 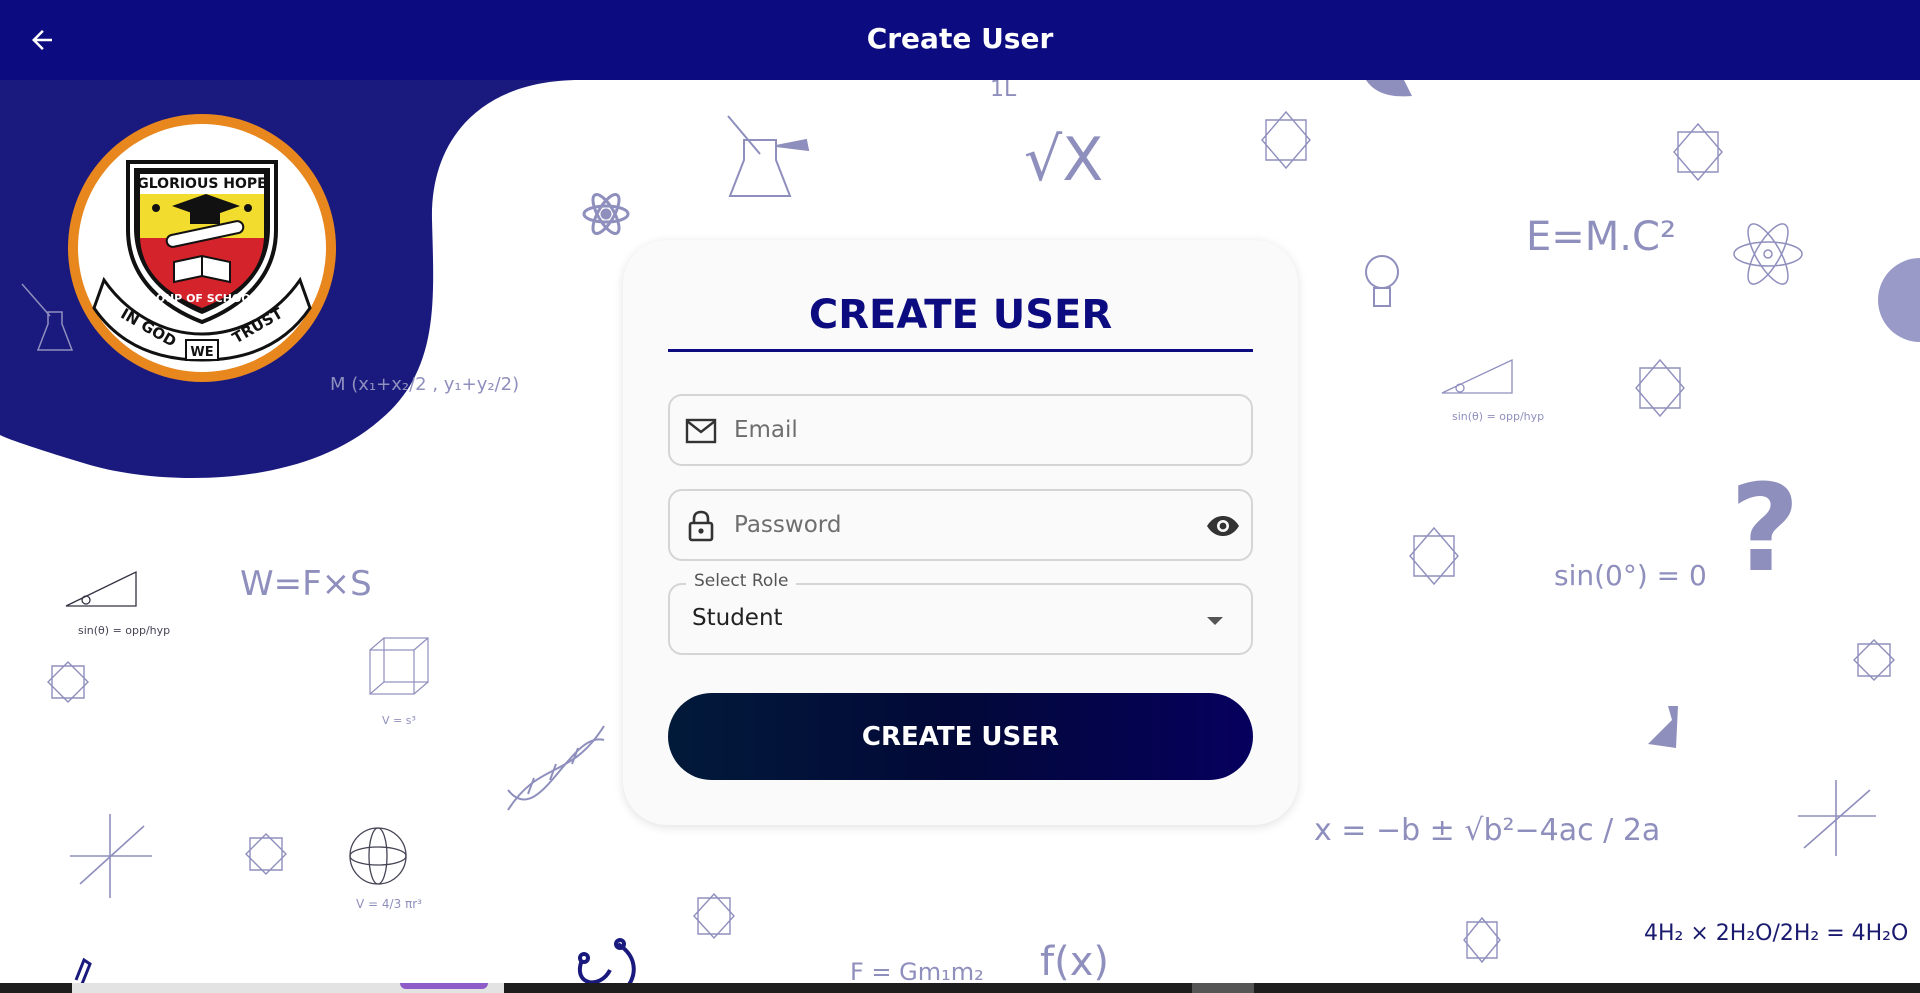 What do you see at coordinates (1389, 88) in the screenshot?
I see `top-partial-shape` at bounding box center [1389, 88].